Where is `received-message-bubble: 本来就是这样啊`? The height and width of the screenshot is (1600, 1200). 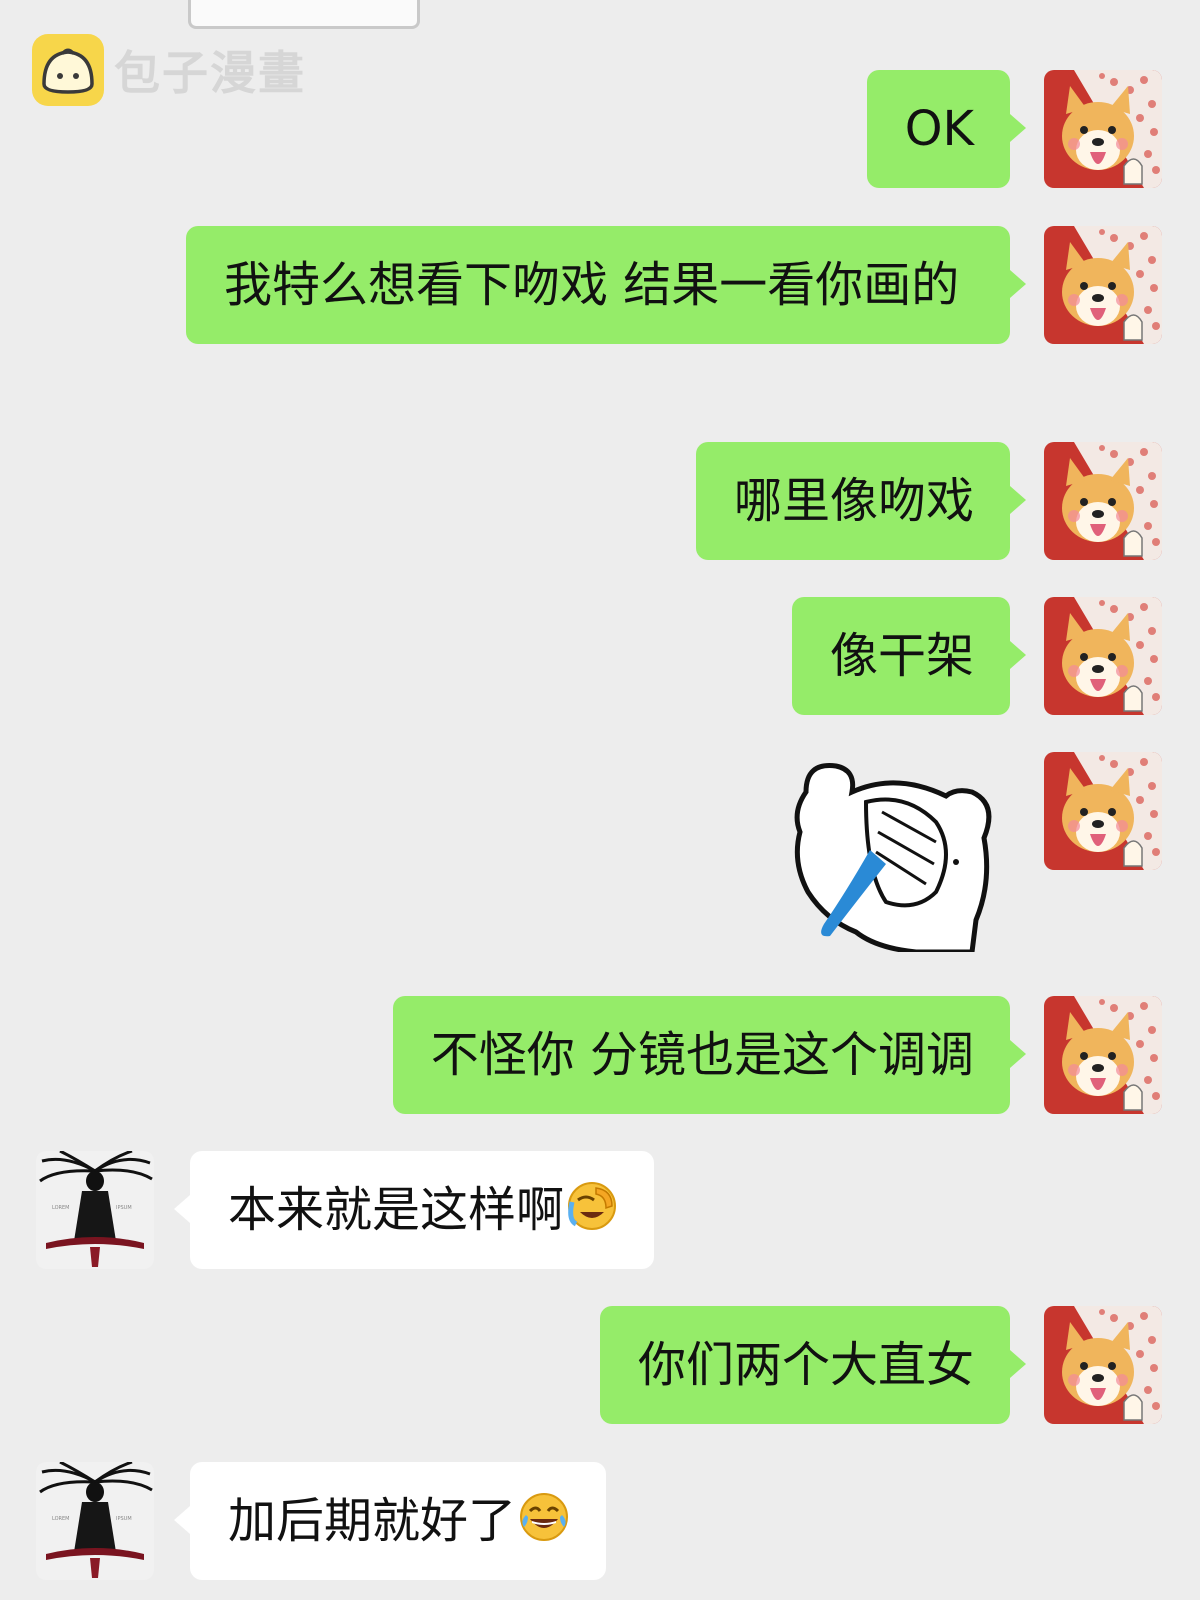
received-message-bubble: 本来就是这样啊 is located at coordinates (414, 1210).